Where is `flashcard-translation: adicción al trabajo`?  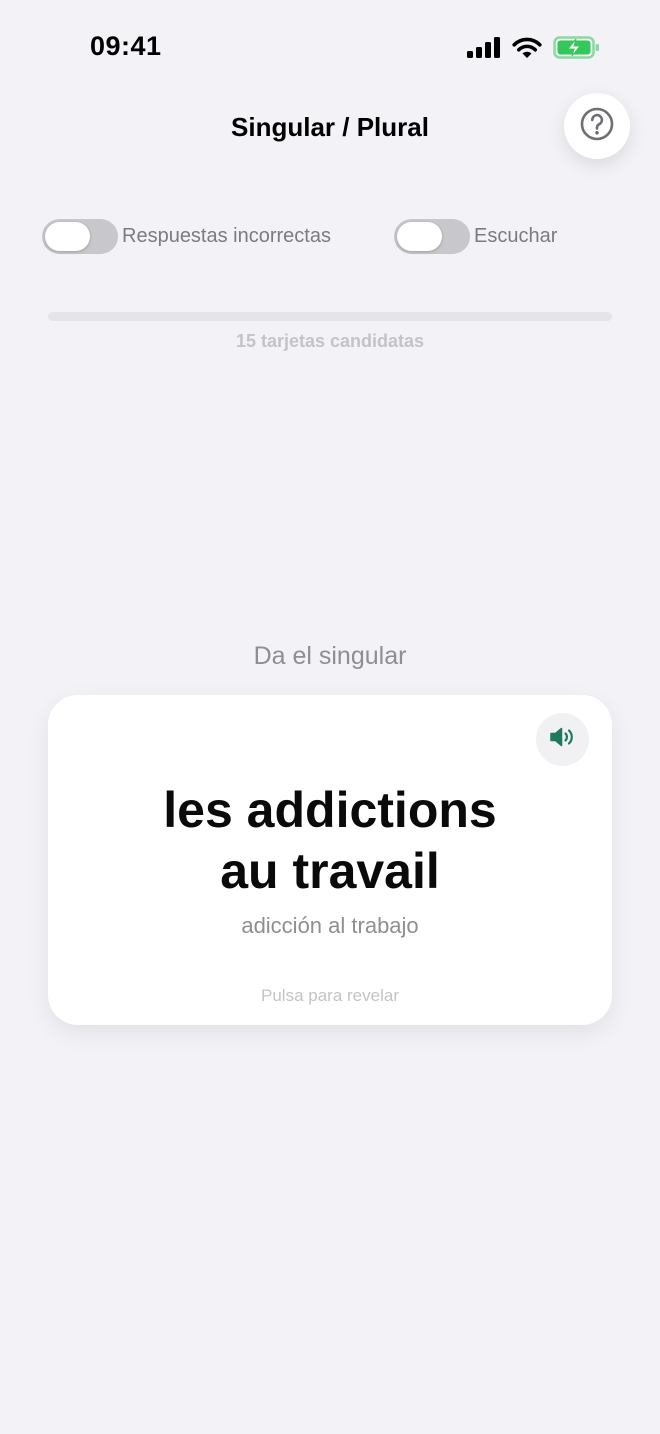 flashcard-translation: adicción al trabajo is located at coordinates (330, 925).